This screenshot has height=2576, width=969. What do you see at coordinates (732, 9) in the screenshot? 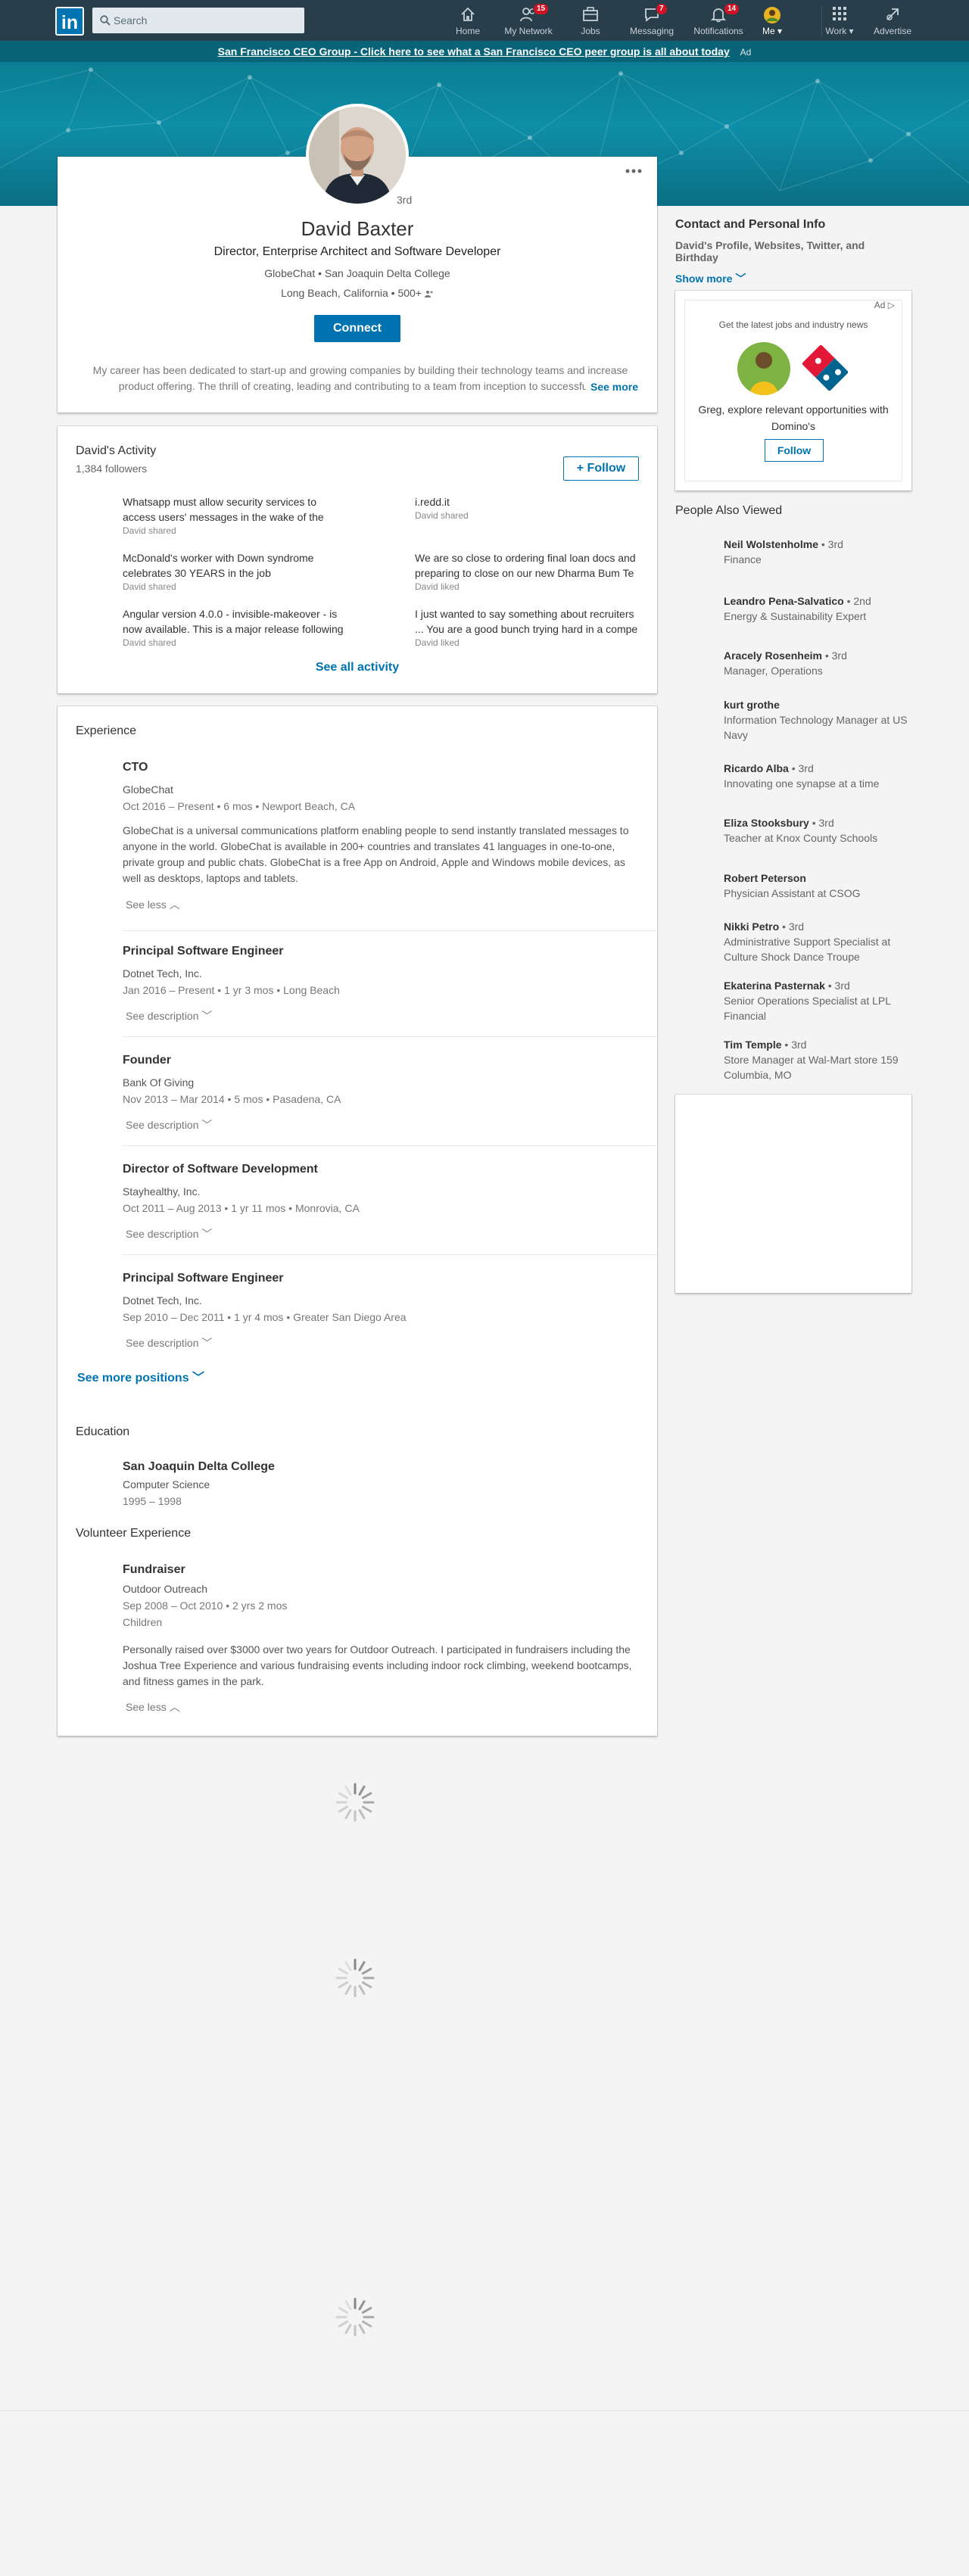
I see `notifications-badge: 14` at bounding box center [732, 9].